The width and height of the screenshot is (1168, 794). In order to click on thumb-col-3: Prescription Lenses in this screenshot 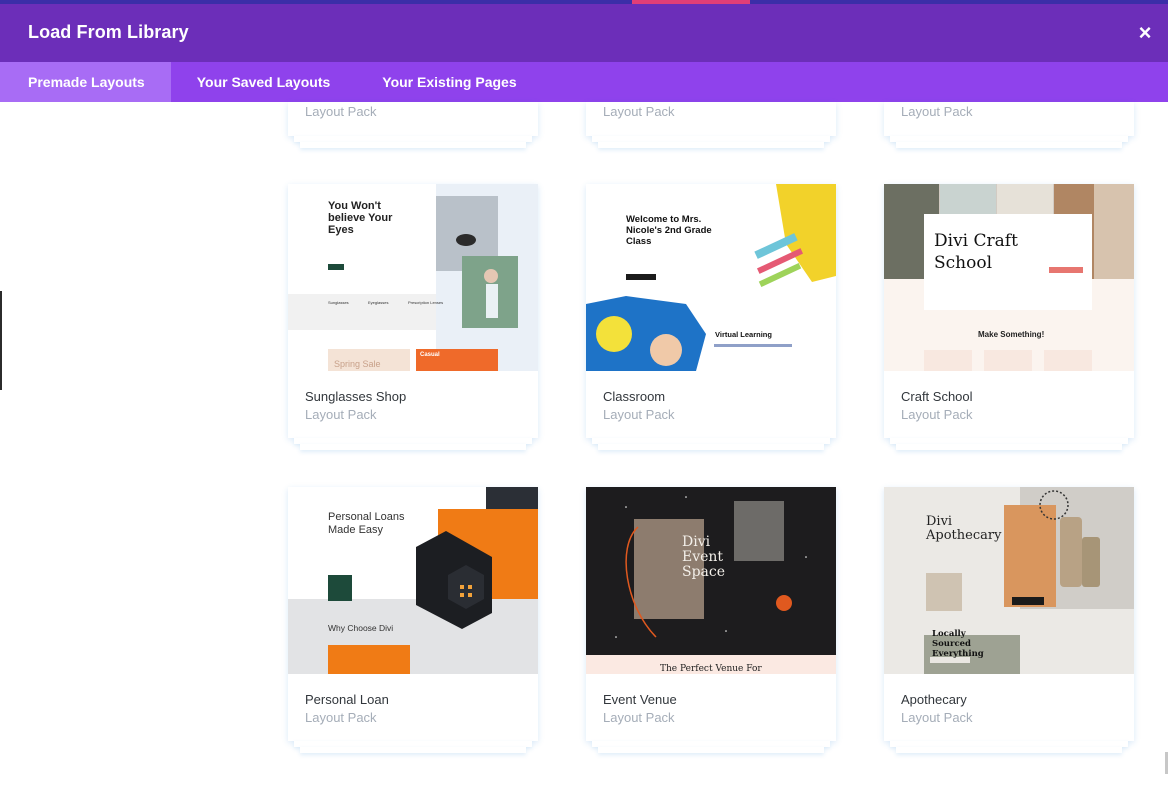, I will do `click(426, 302)`.